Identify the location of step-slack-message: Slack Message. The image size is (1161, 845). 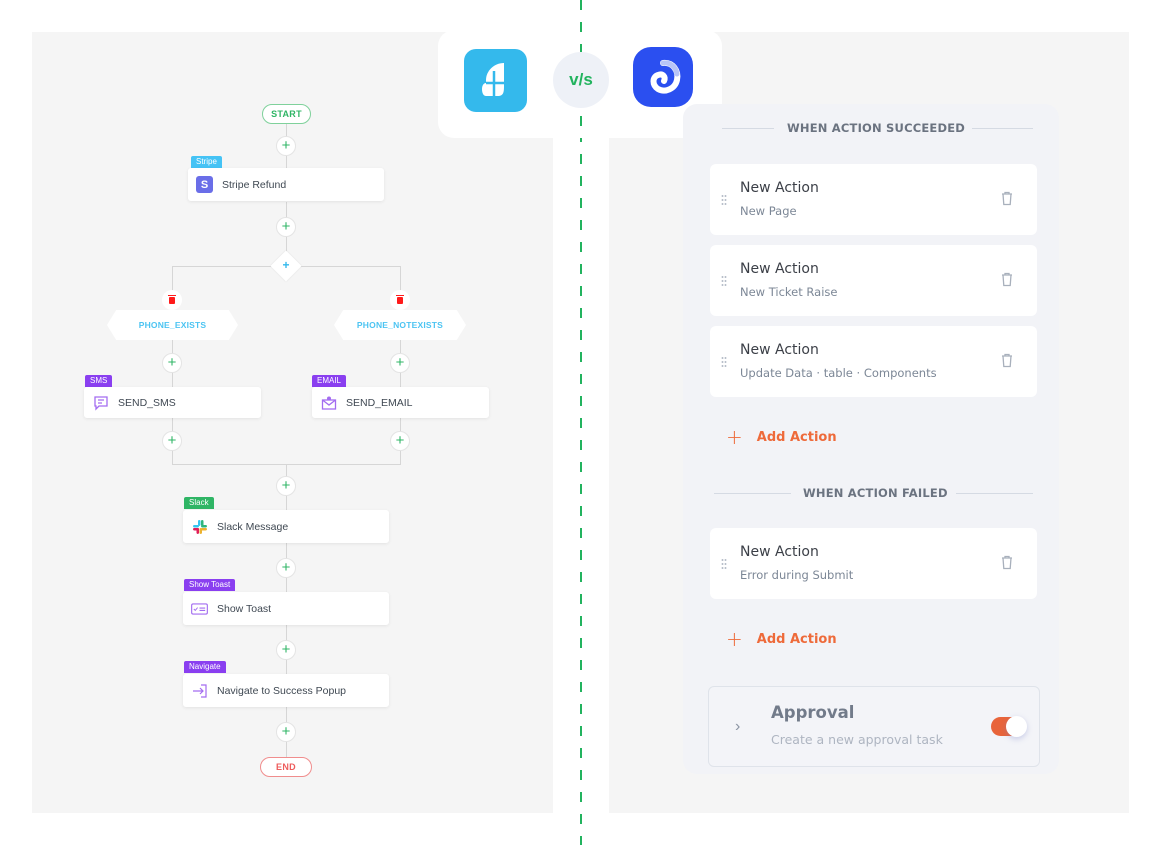
(286, 526).